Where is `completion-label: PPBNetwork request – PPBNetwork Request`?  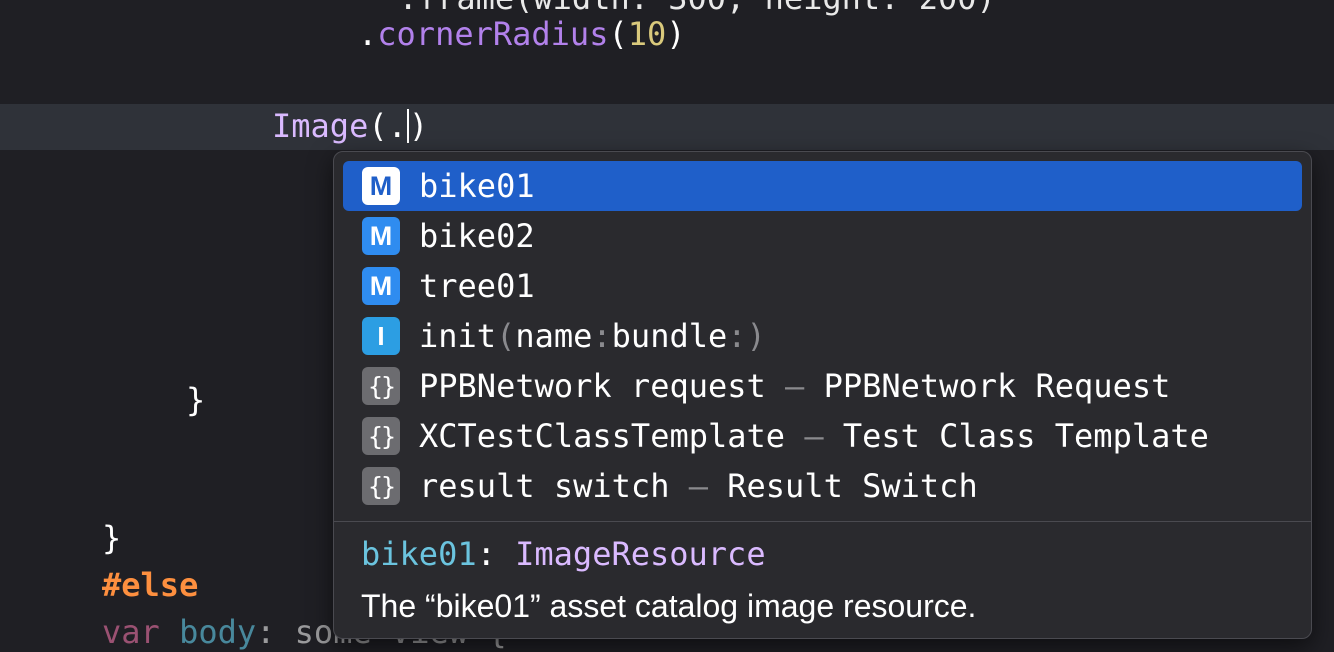 completion-label: PPBNetwork request – PPBNetwork Request is located at coordinates (794, 386).